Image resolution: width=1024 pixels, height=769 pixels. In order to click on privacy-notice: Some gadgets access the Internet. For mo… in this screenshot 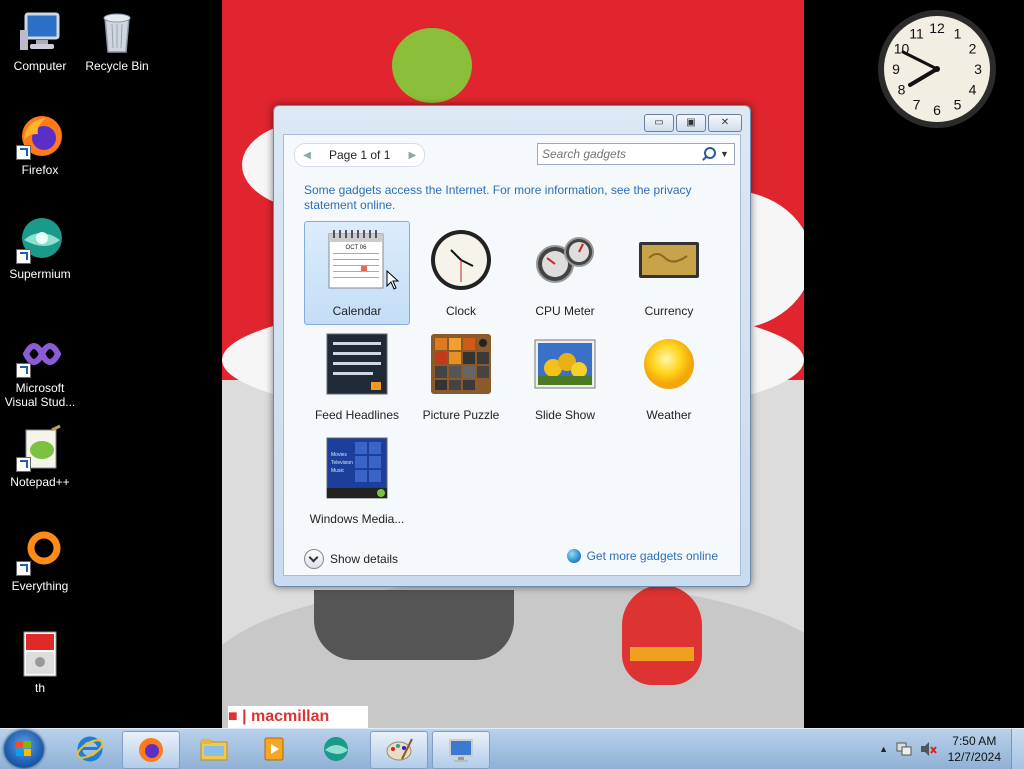, I will do `click(514, 198)`.